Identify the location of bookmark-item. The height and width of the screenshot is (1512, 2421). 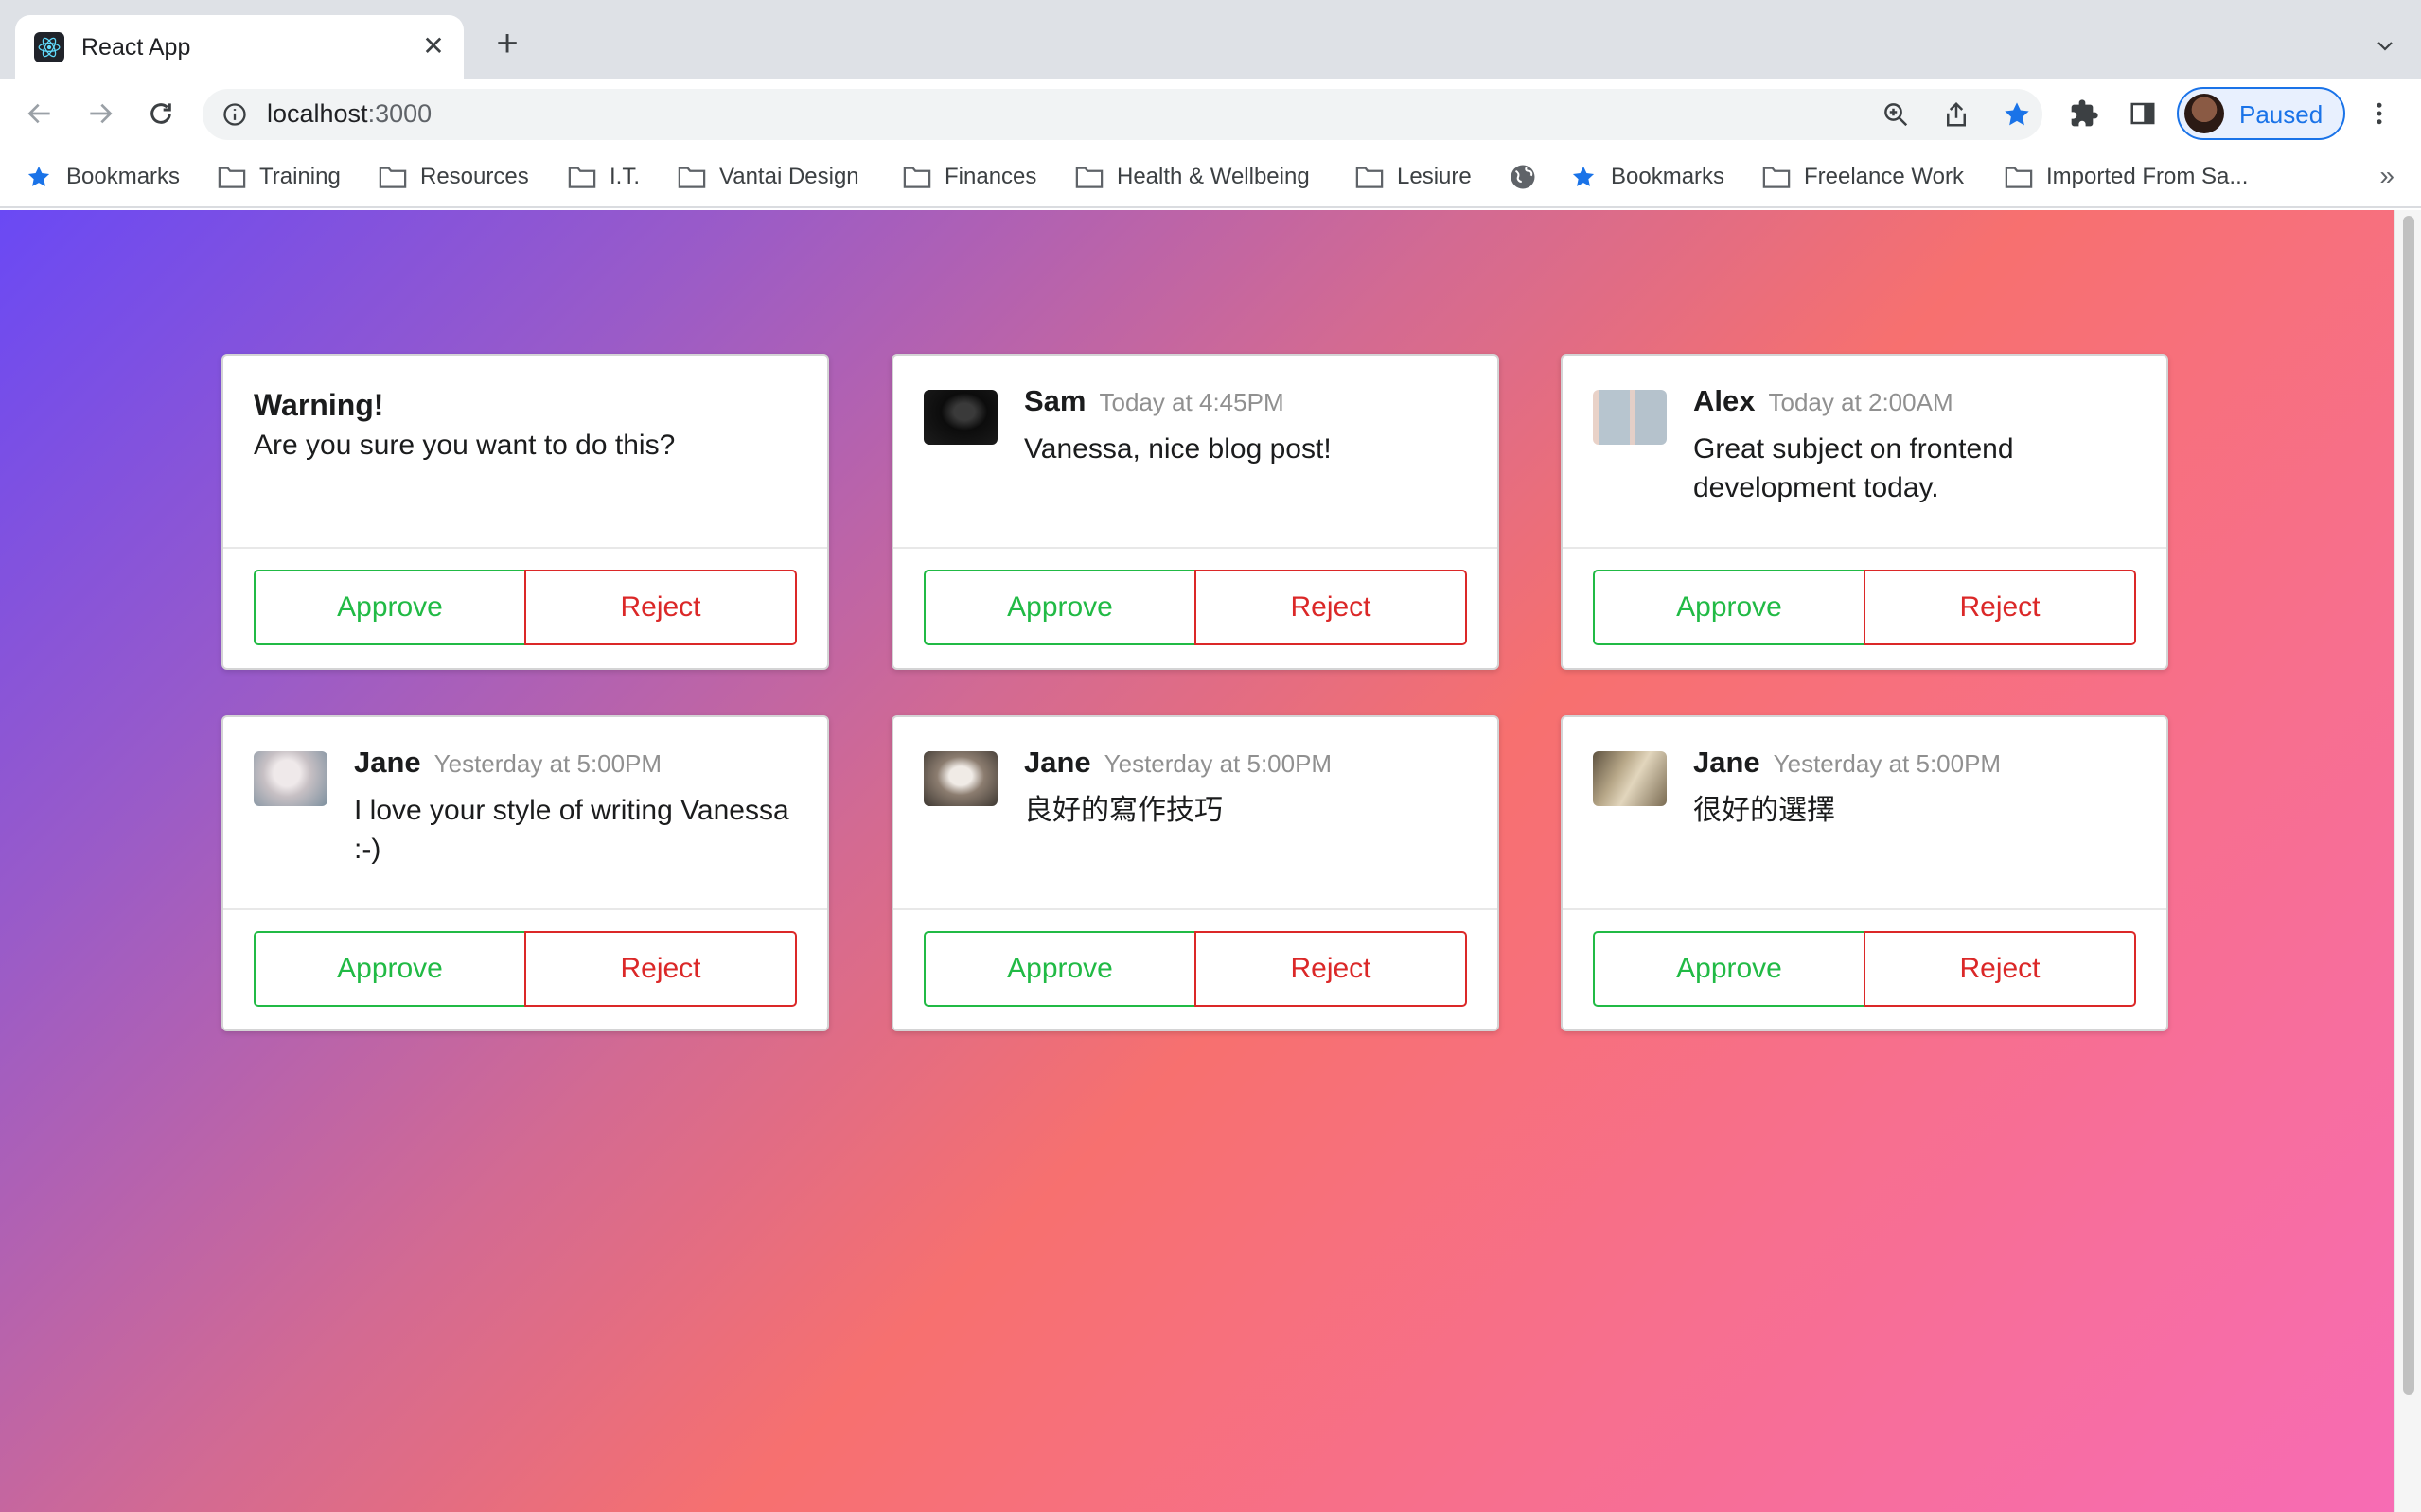
(1530, 177).